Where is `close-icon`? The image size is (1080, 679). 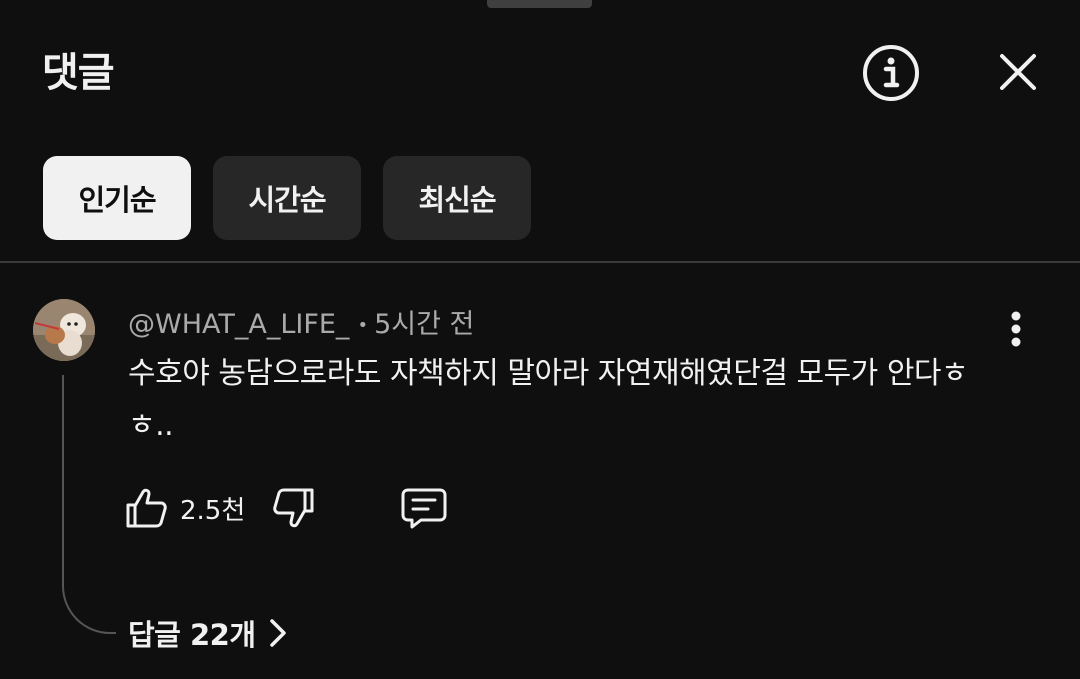 close-icon is located at coordinates (1018, 72).